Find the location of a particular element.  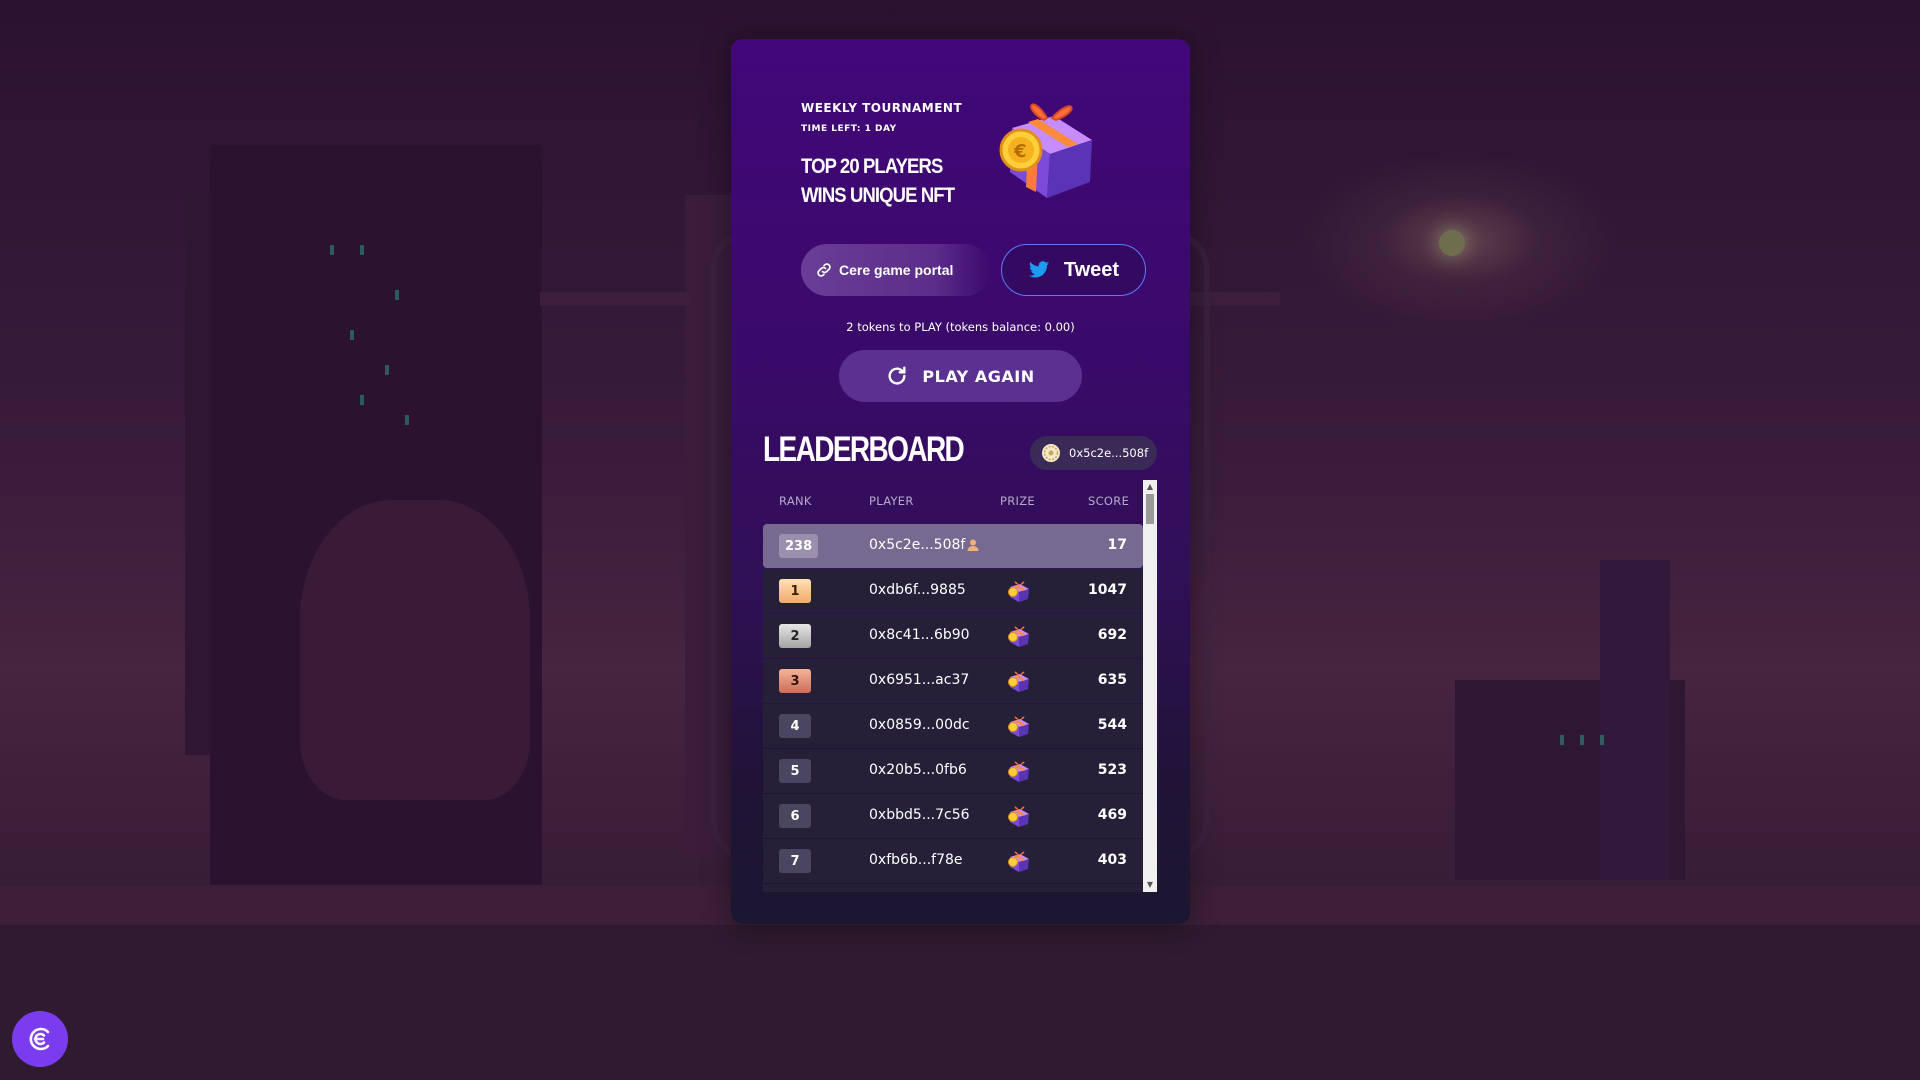

player-address: 0x20b5...0fb6 is located at coordinates (918, 770).